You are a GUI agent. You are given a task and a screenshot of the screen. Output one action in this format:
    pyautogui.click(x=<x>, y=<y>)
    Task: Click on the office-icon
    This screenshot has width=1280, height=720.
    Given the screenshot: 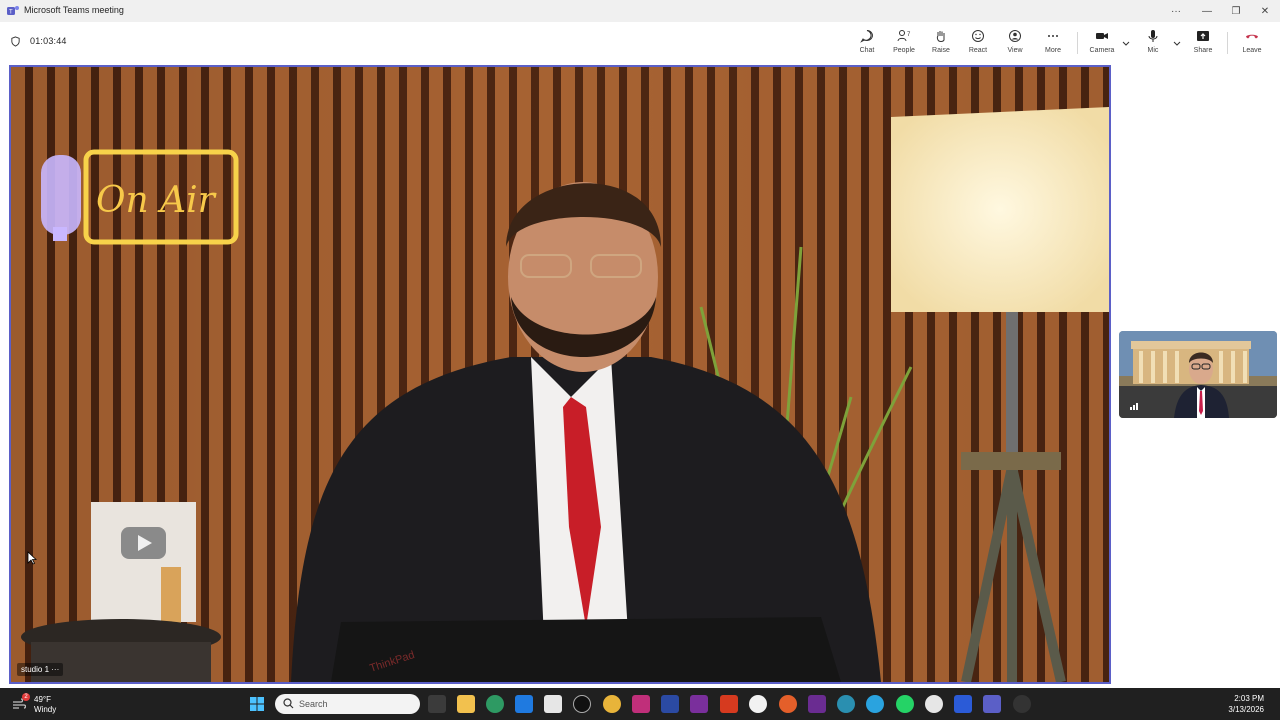 What is the action you would take?
    pyautogui.click(x=729, y=704)
    